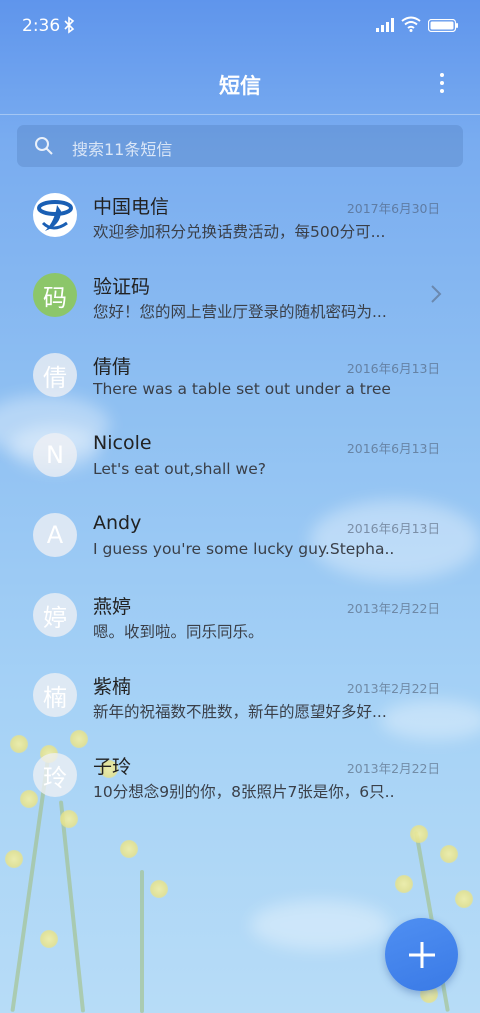 The height and width of the screenshot is (1013, 480). I want to click on status-time: 2:36, so click(41, 26).